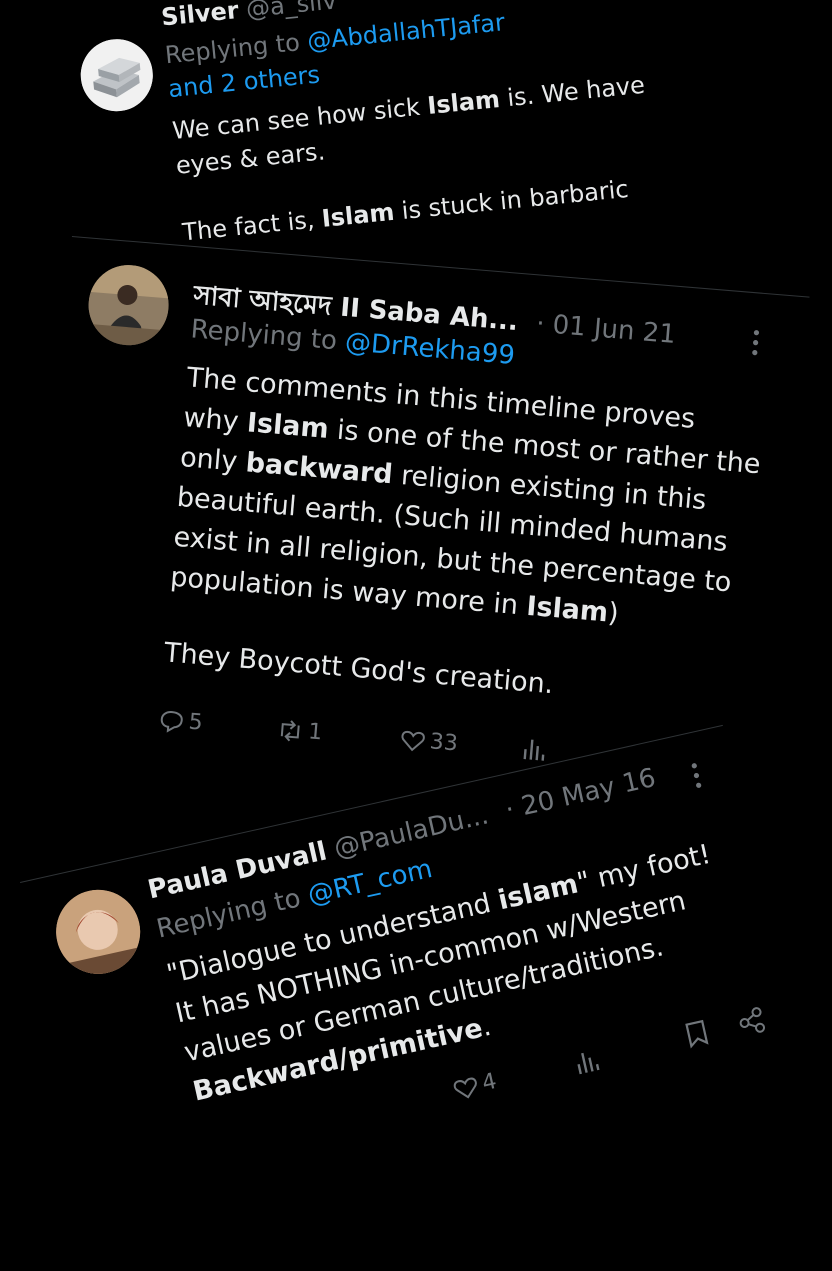  I want to click on user-handle: @a_silv, so click(291, 11).